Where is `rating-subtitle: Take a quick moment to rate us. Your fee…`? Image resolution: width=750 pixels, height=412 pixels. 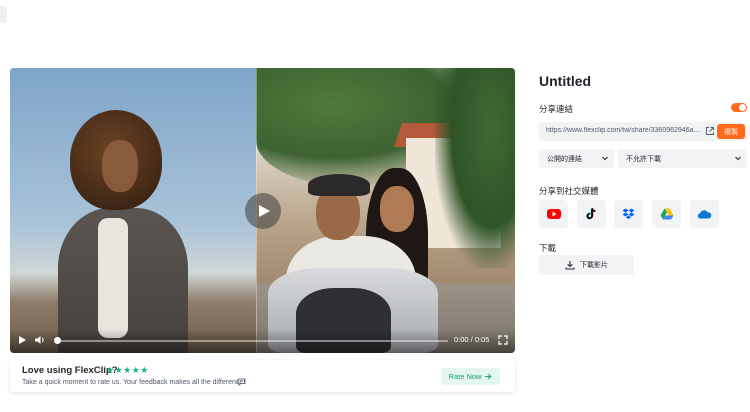
rating-subtitle: Take a quick moment to rate us. Your fee… is located at coordinates (134, 382).